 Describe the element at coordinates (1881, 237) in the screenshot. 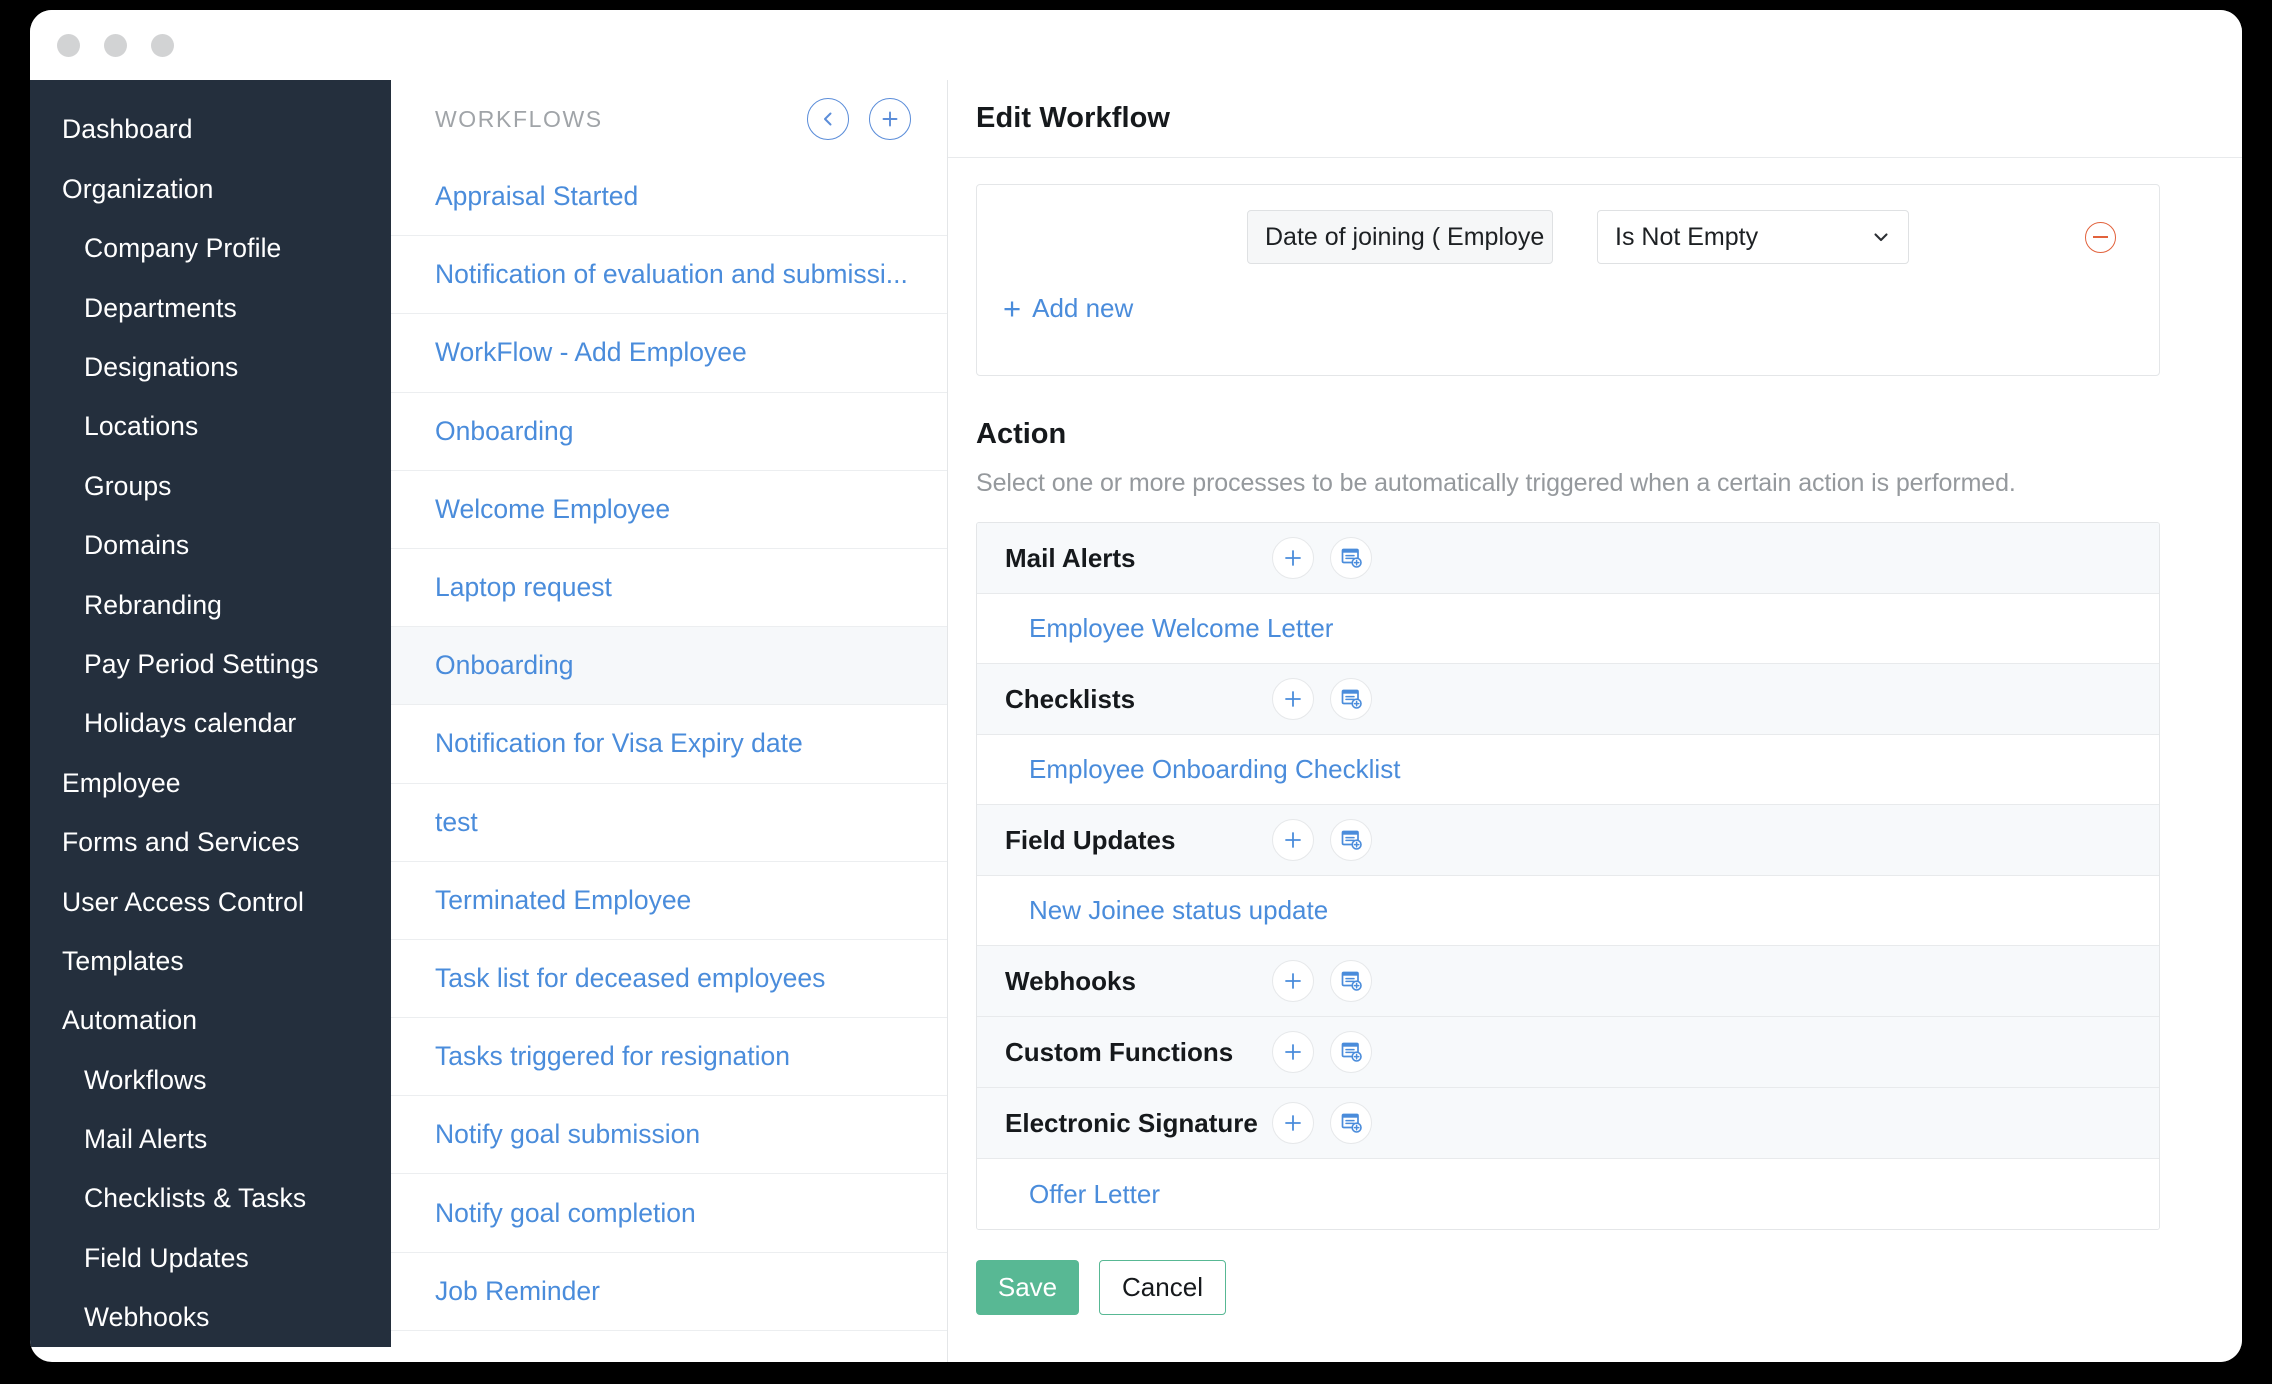

I see `chevron-down-icon` at that location.